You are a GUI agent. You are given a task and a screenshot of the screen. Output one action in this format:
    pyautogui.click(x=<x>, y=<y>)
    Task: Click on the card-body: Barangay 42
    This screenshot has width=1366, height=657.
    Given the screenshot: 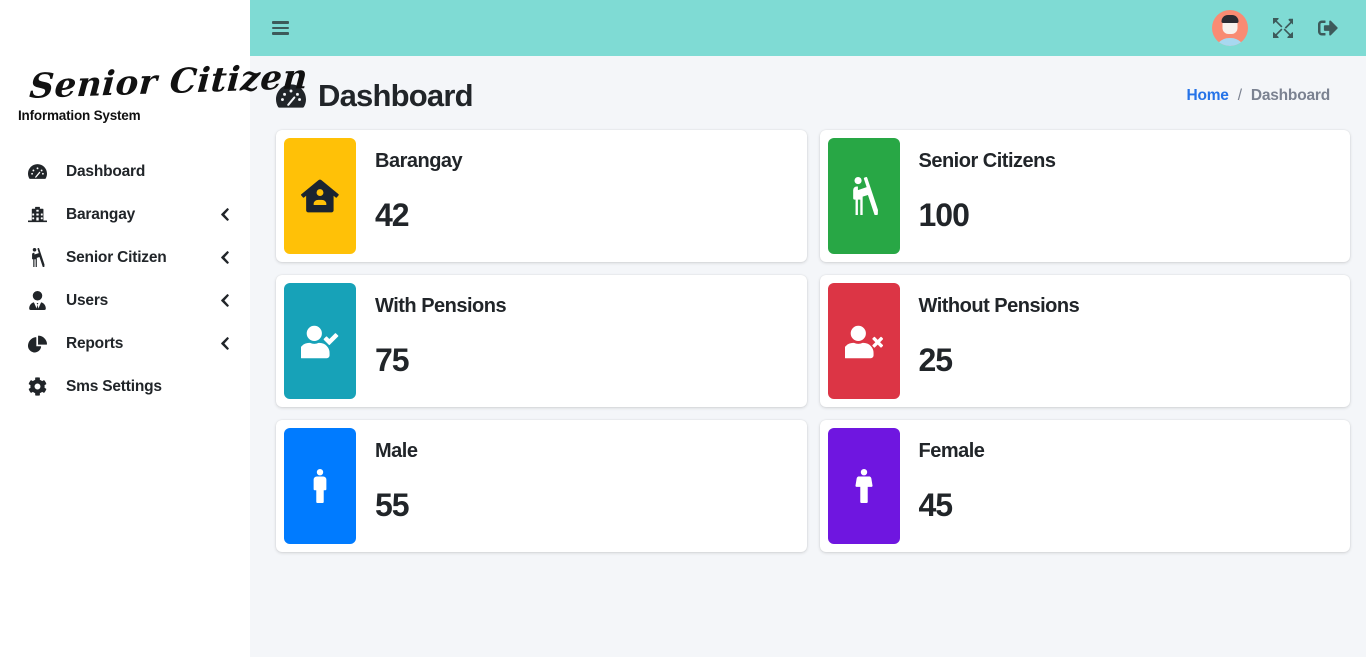 What is the action you would take?
    pyautogui.click(x=577, y=196)
    